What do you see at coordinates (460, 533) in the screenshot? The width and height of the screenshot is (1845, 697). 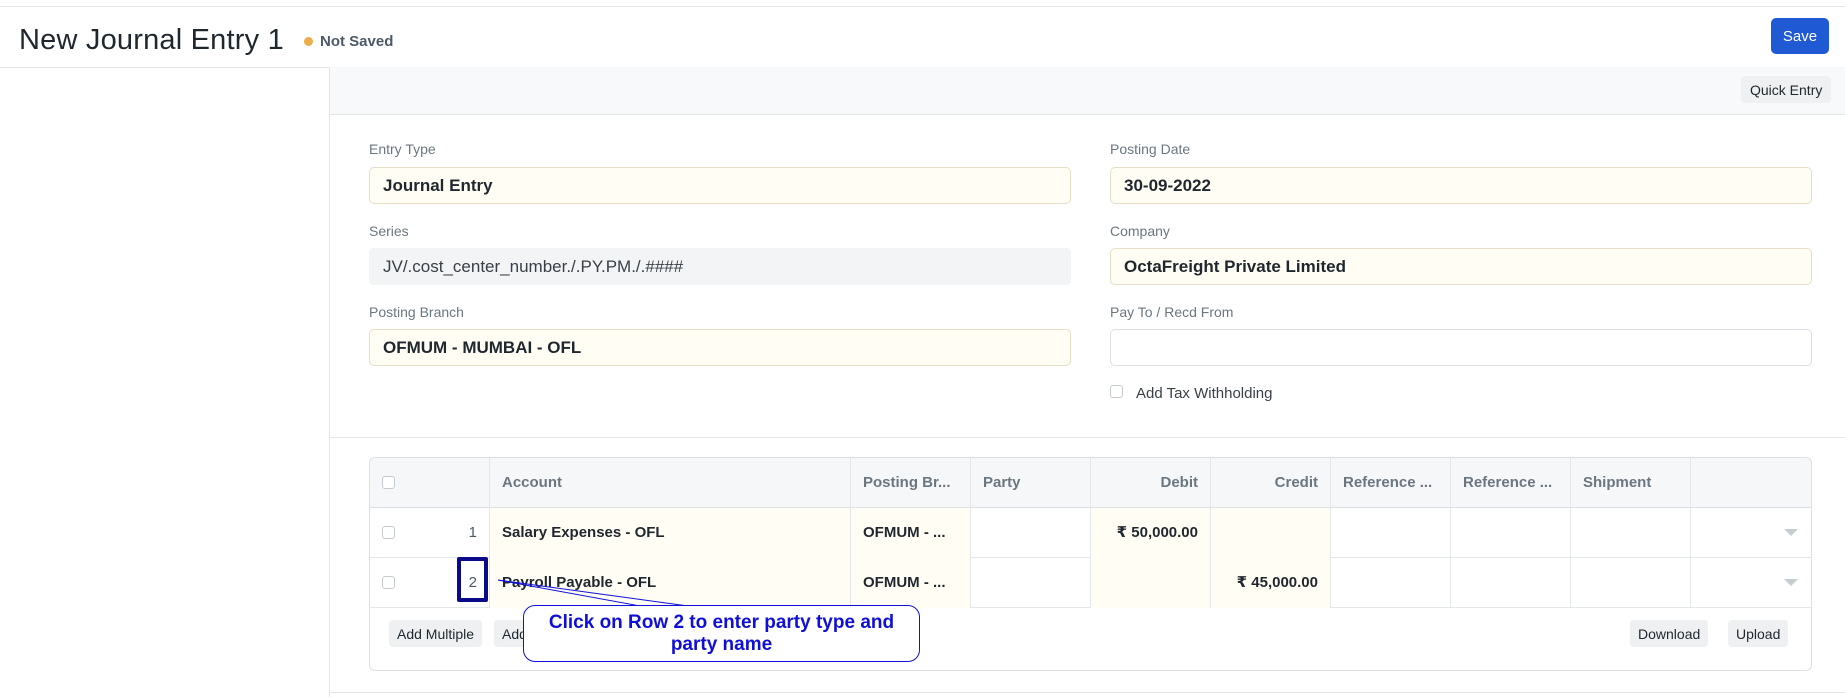 I see `row-index: 1` at bounding box center [460, 533].